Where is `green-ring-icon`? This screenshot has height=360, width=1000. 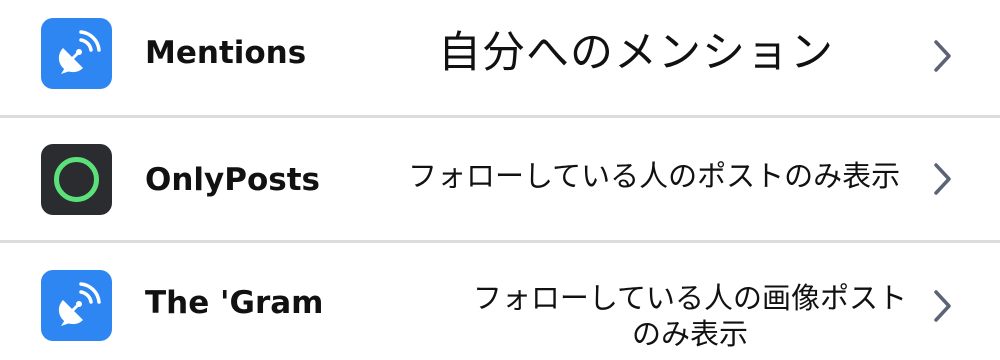
green-ring-icon is located at coordinates (76, 179).